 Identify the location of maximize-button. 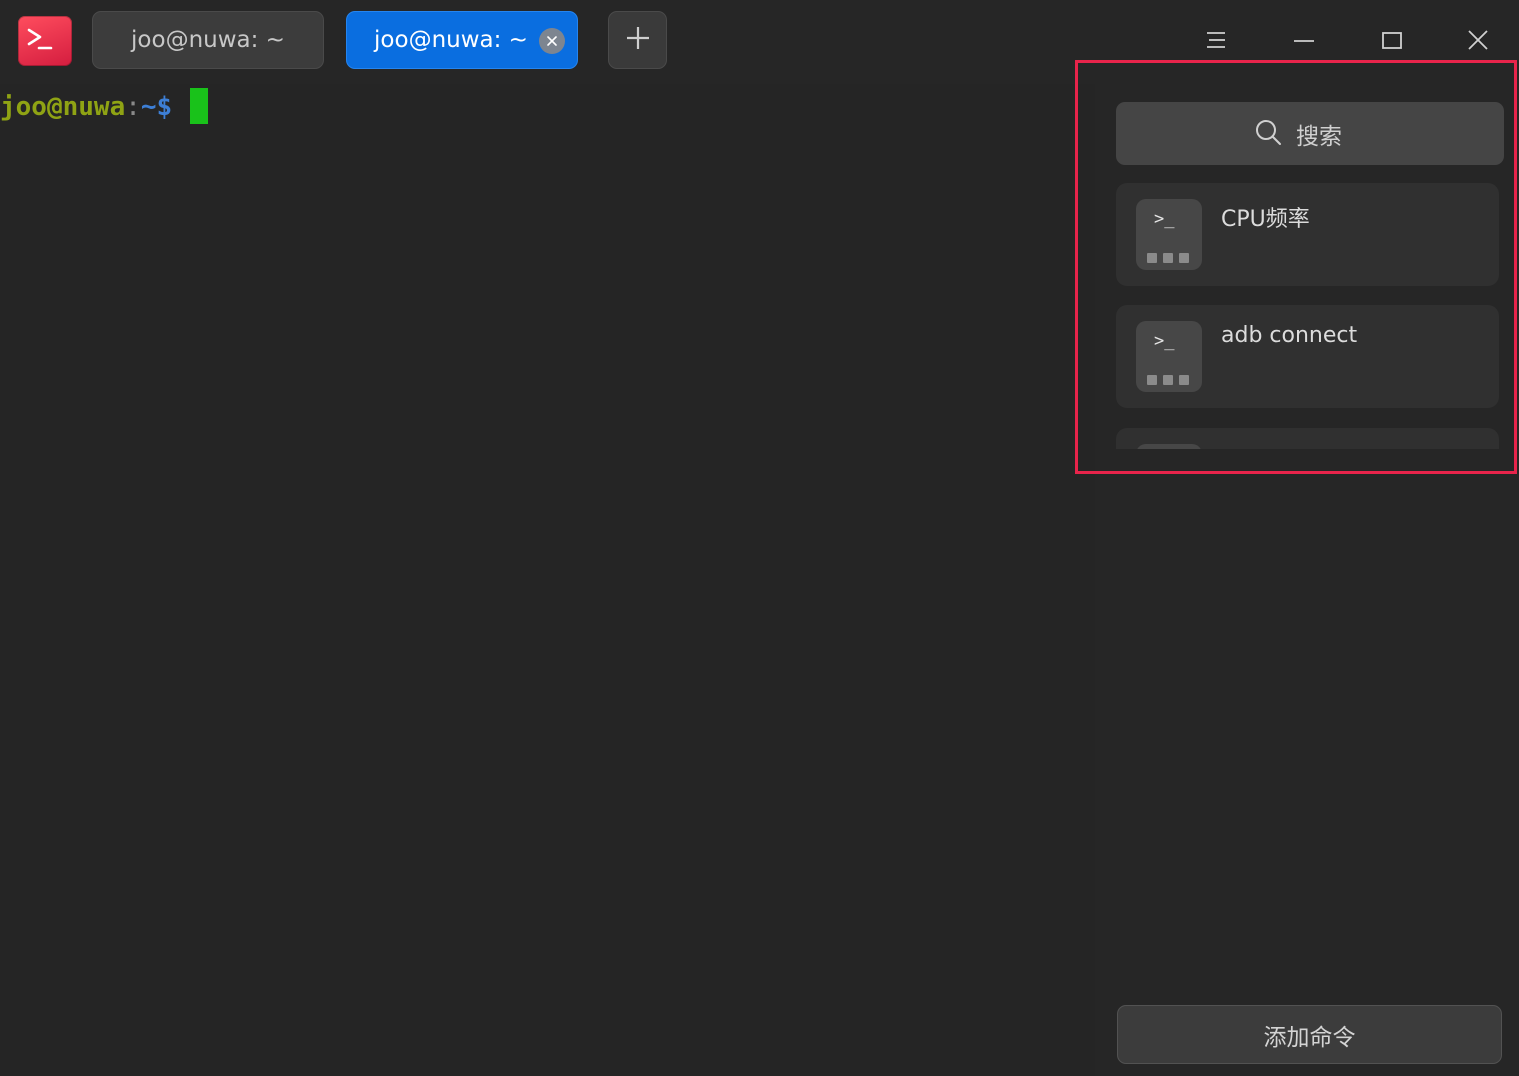
(1392, 42).